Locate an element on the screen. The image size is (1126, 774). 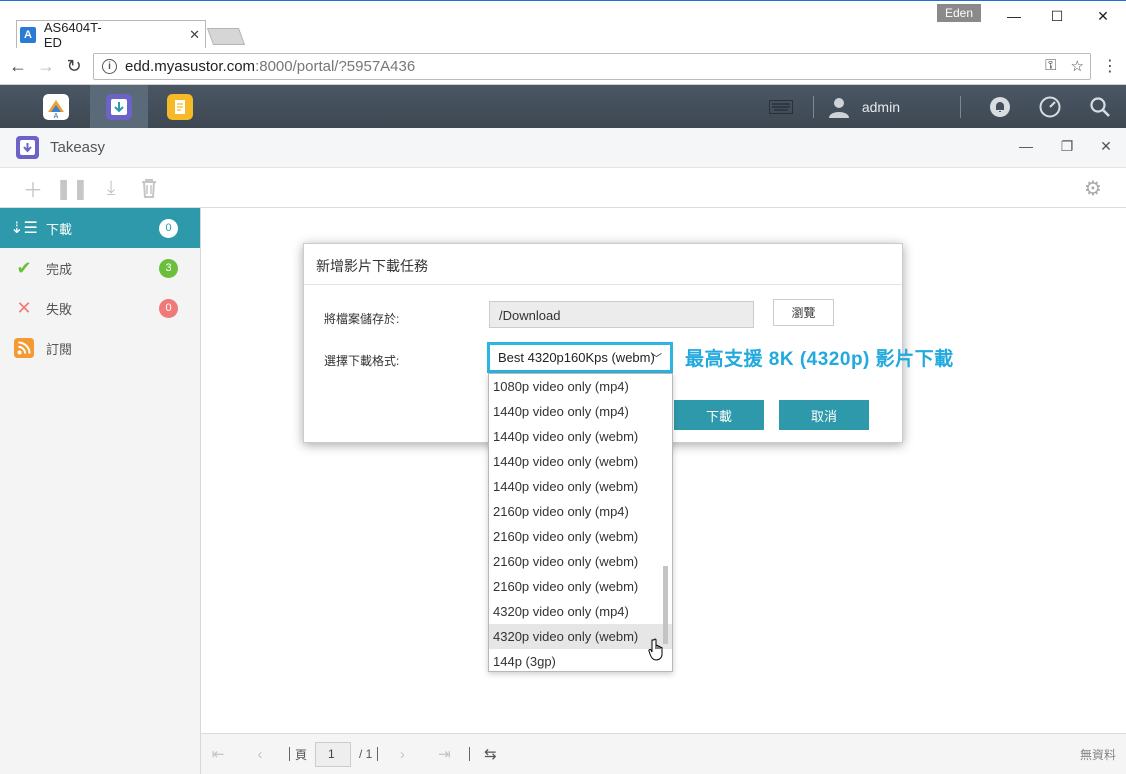
browser-tab-content: A AS6404T-ED ✕ is located at coordinates (110, 35).